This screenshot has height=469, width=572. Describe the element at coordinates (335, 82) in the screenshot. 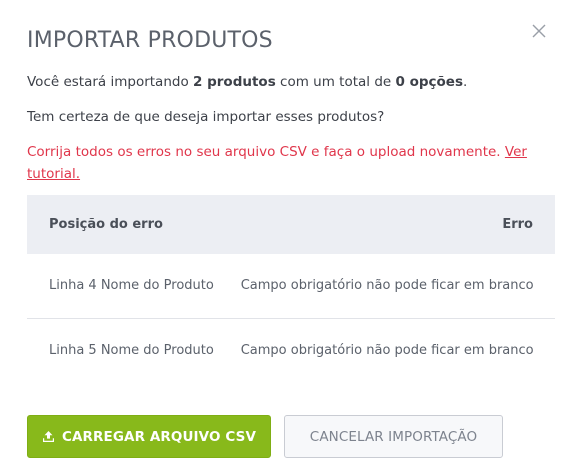

I see `summary-middle: com um total de` at that location.